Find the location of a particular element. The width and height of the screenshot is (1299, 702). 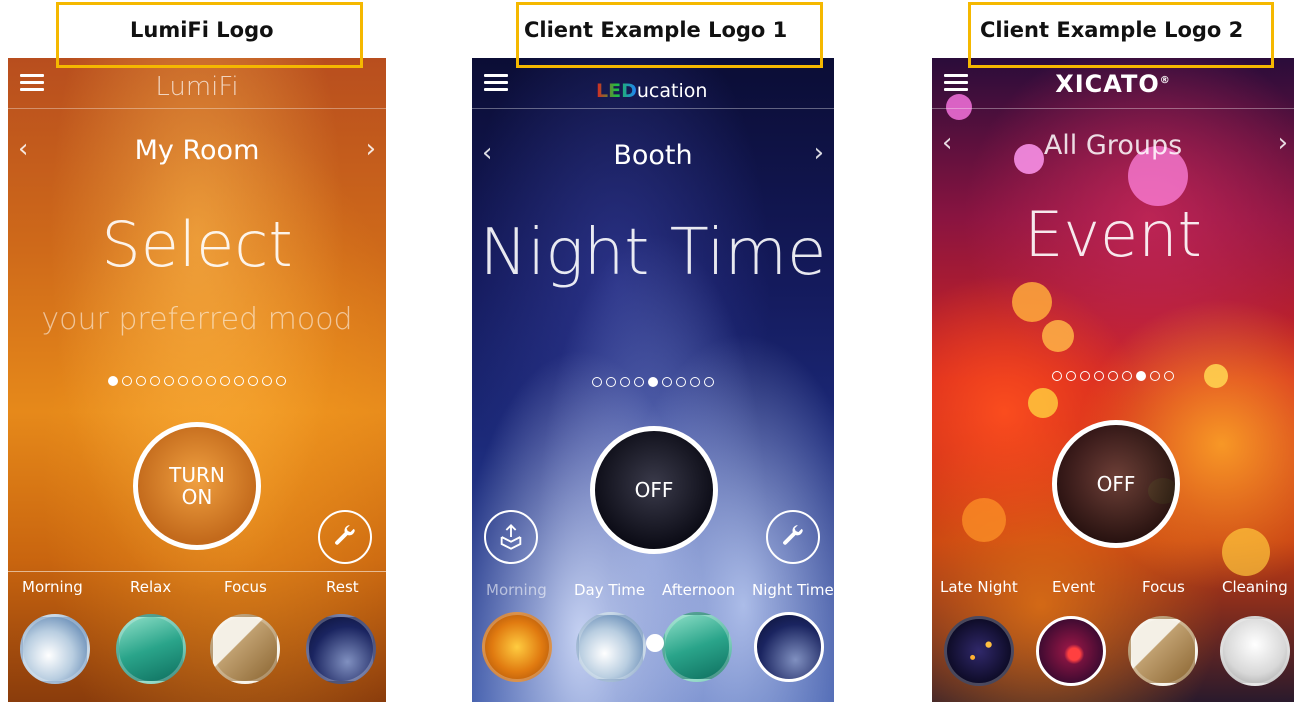

lumifi-logo: LumiFi is located at coordinates (197, 87).